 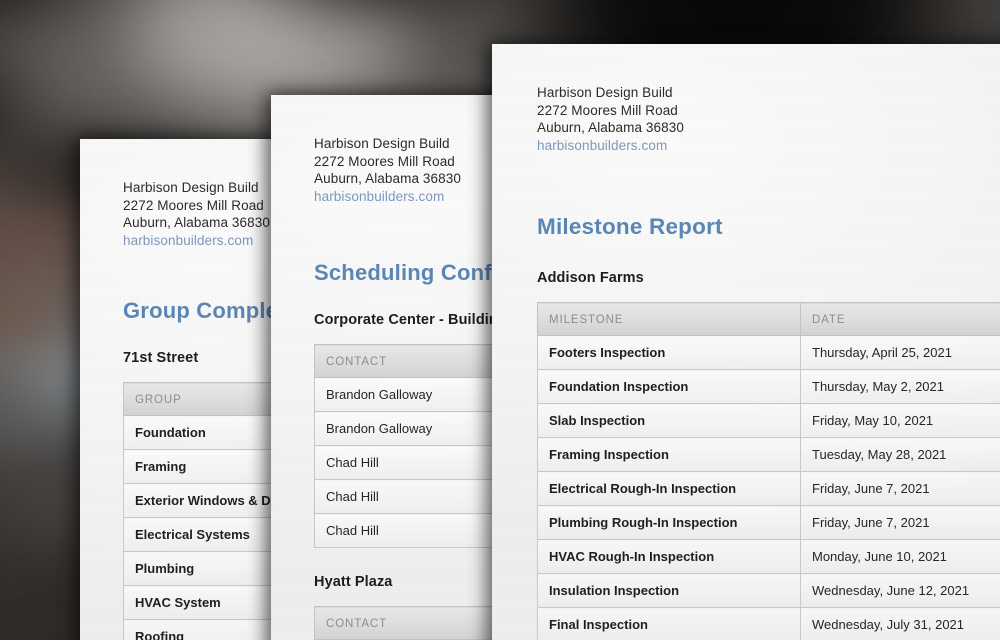 What do you see at coordinates (669, 557) in the screenshot?
I see `cell-milestone: HVAC Rough-In Inspection` at bounding box center [669, 557].